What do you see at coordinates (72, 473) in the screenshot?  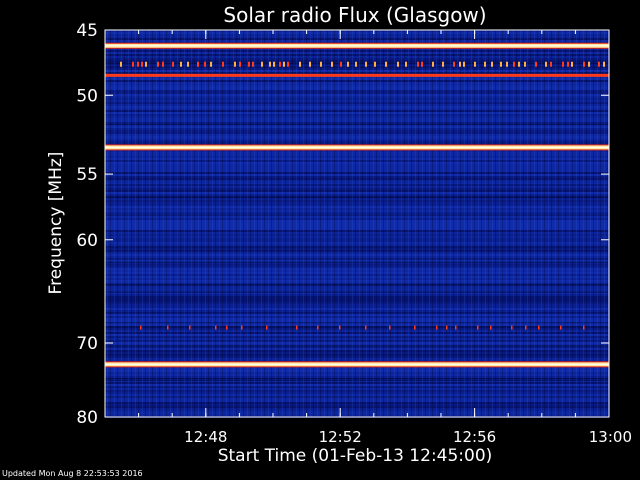 I see `updated-timestamp: Updated Mon Aug 8 22:53:53 2016` at bounding box center [72, 473].